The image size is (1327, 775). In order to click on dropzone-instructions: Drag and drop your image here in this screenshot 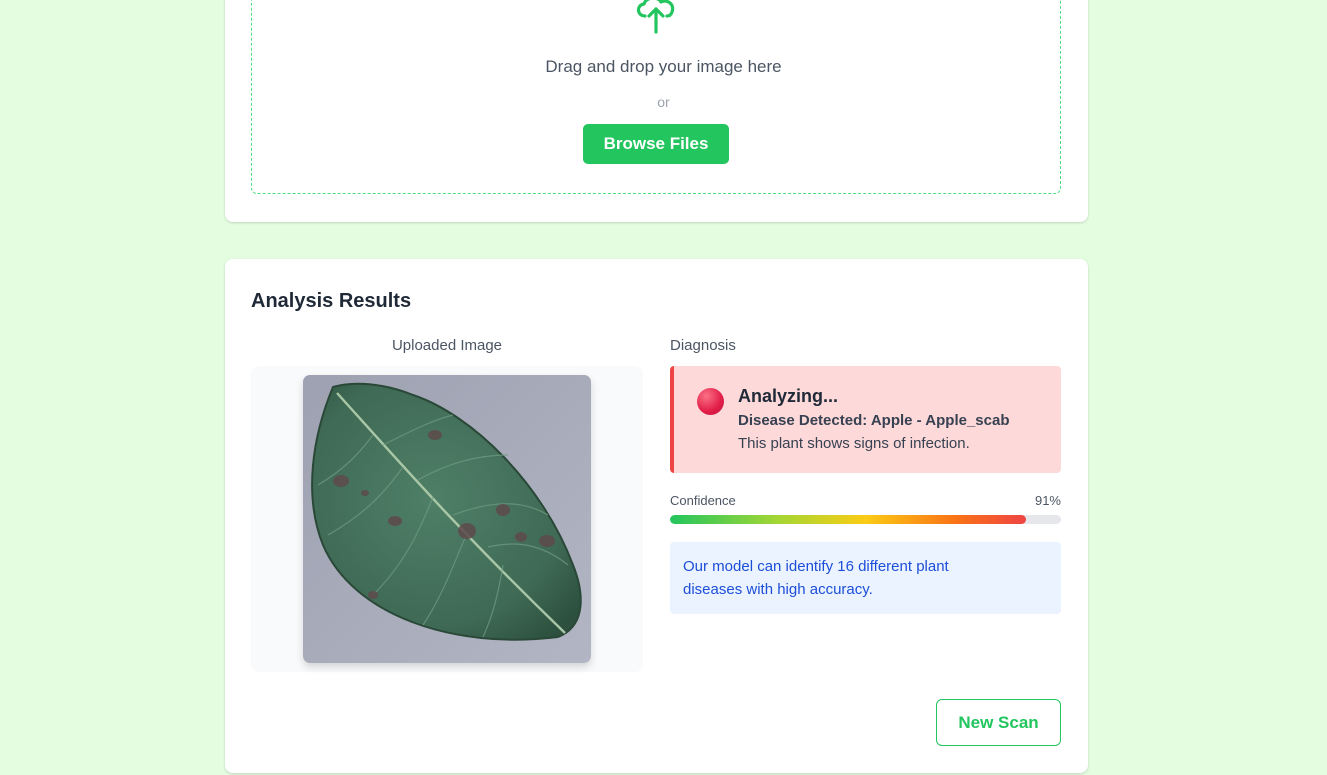, I will do `click(663, 66)`.